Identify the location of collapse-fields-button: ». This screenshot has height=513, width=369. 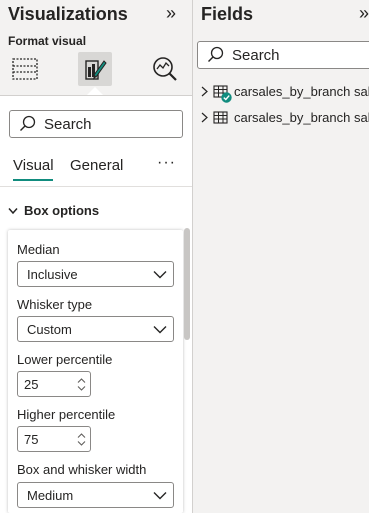
(364, 13).